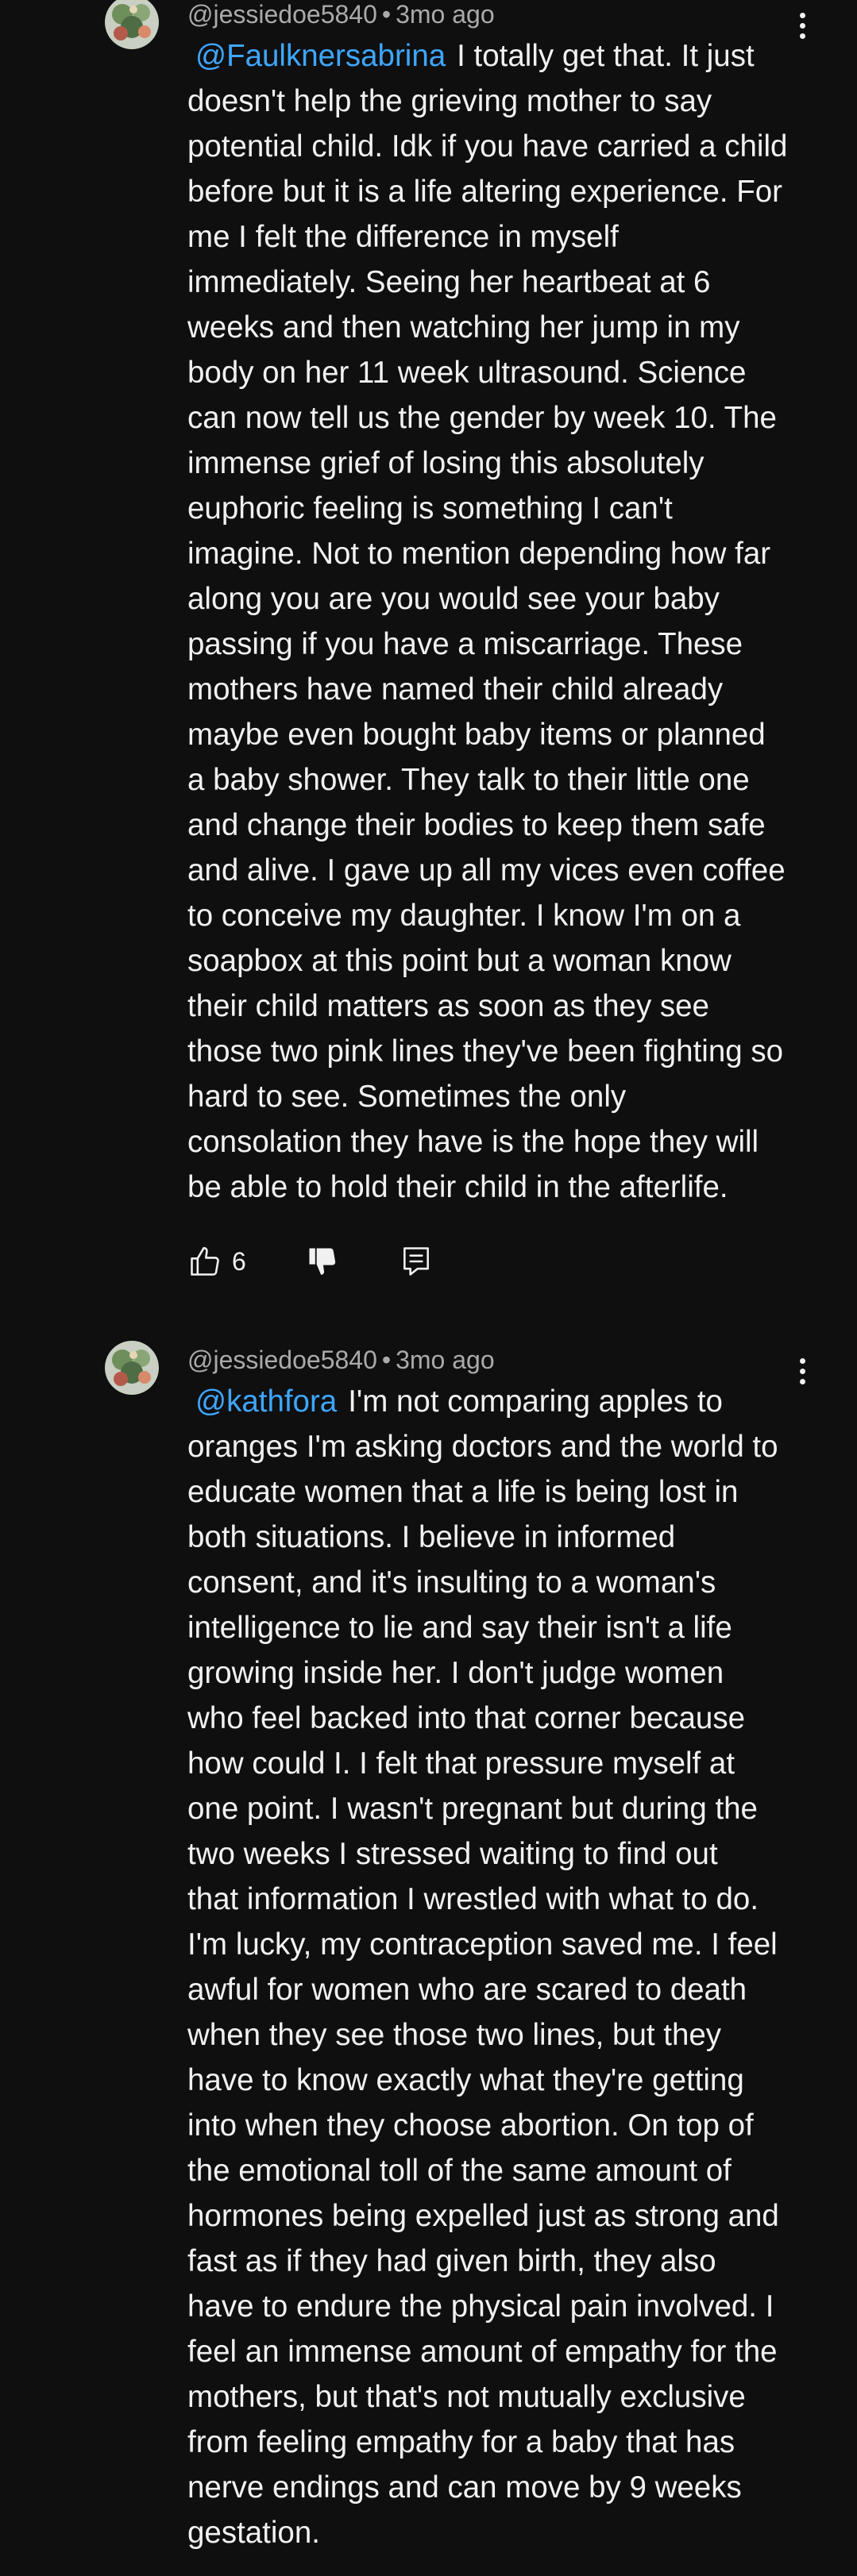  I want to click on thumbs-up-icon, so click(204, 1261).